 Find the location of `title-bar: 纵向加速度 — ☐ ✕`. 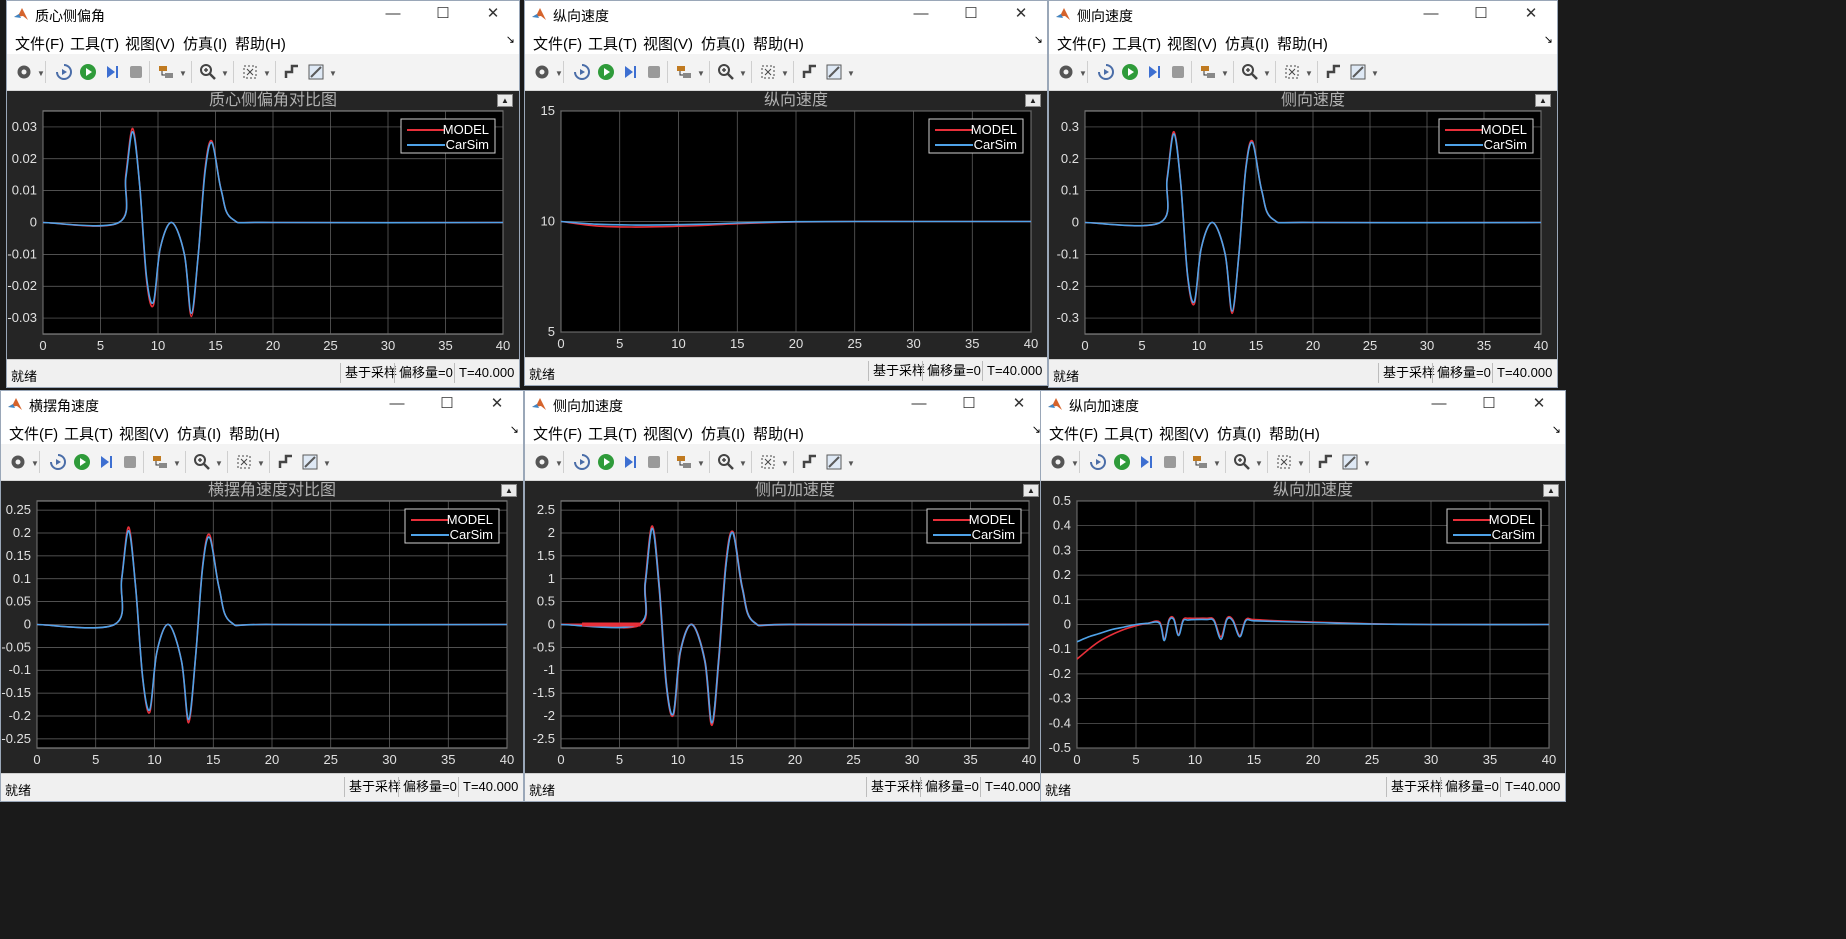

title-bar: 纵向加速度 — ☐ ✕ is located at coordinates (1303, 404).